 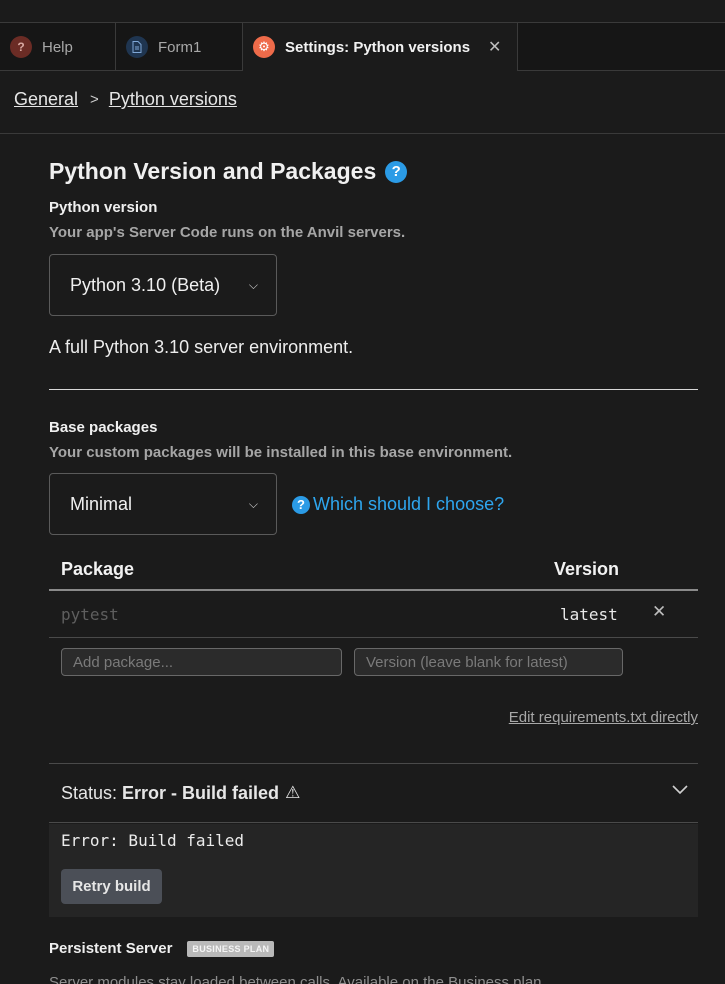 I want to click on tab-label: Form1, so click(x=180, y=47).